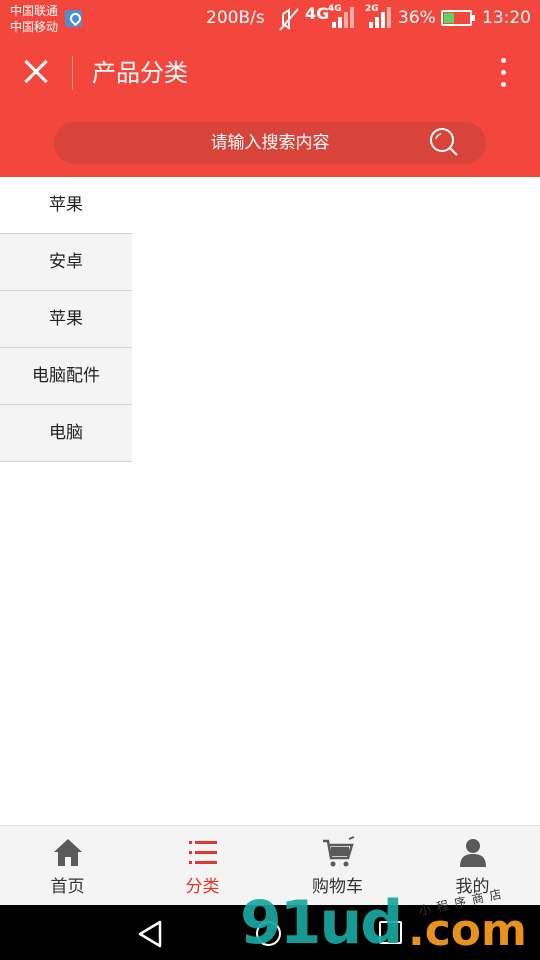 This screenshot has height=960, width=540. What do you see at coordinates (36, 72) in the screenshot?
I see `close-icon` at bounding box center [36, 72].